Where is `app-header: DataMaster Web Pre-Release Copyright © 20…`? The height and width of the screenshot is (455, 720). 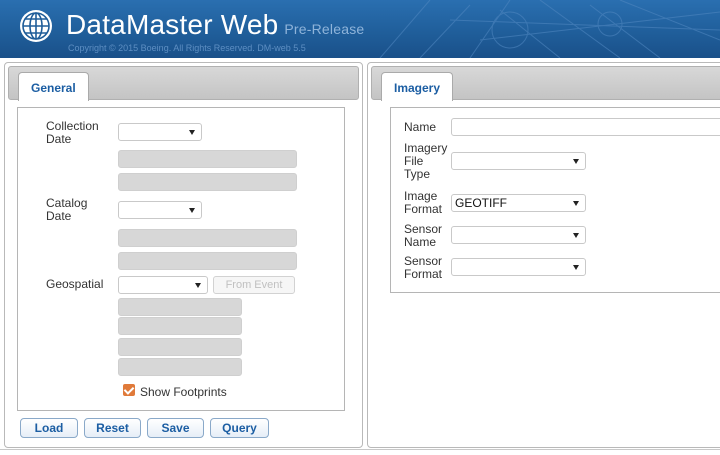
app-header: DataMaster Web Pre-Release Copyright © 20… is located at coordinates (360, 29).